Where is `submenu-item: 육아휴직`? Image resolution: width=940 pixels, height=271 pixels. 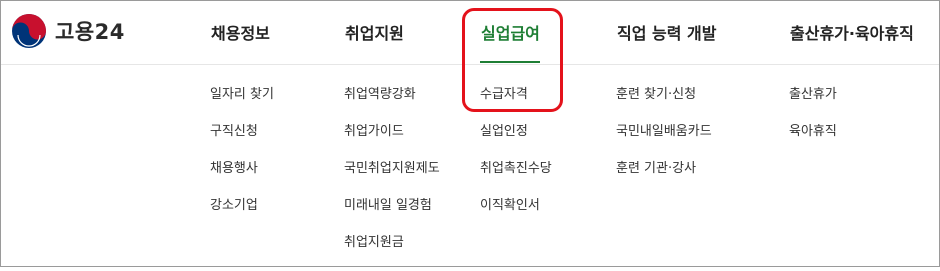 submenu-item: 육아휴직 is located at coordinates (813, 132).